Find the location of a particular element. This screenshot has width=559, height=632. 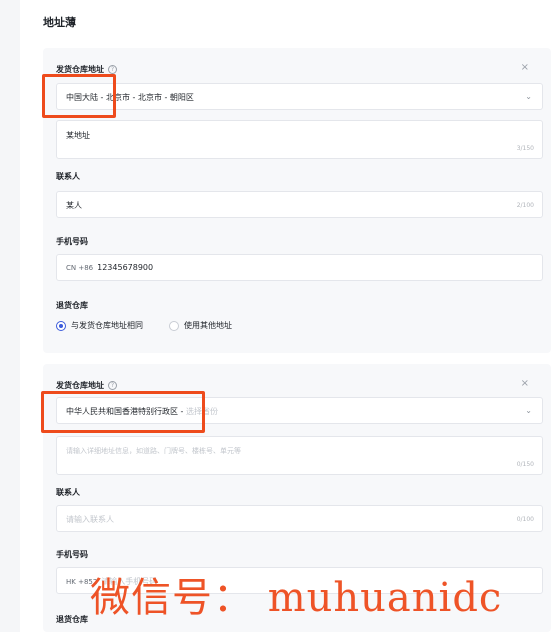

region-select: 中国大陆 - 北京市 - 北京市 - 朝阳区 ⌄ is located at coordinates (299, 96).